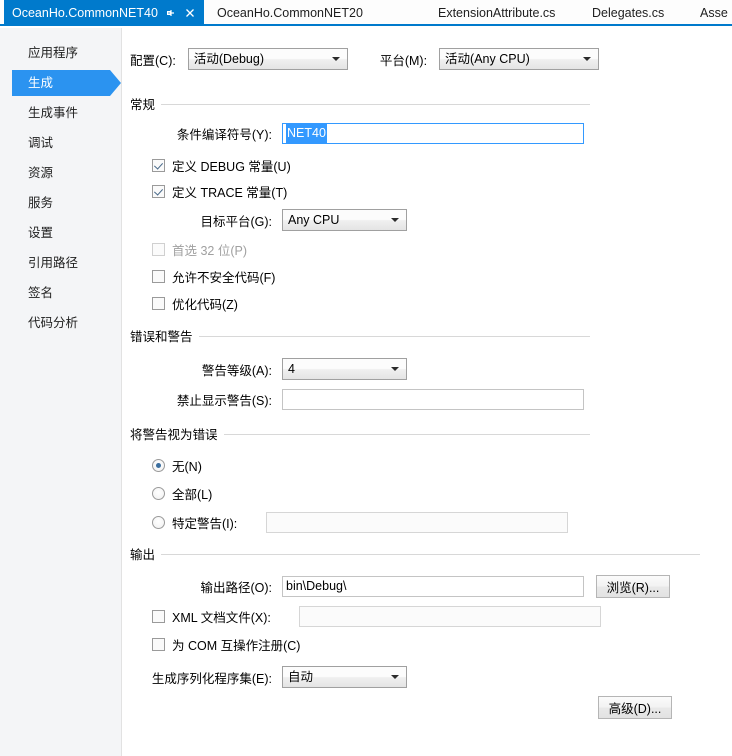  I want to click on xml-doc-file-label: XML 文档文件(X):, so click(221, 618).